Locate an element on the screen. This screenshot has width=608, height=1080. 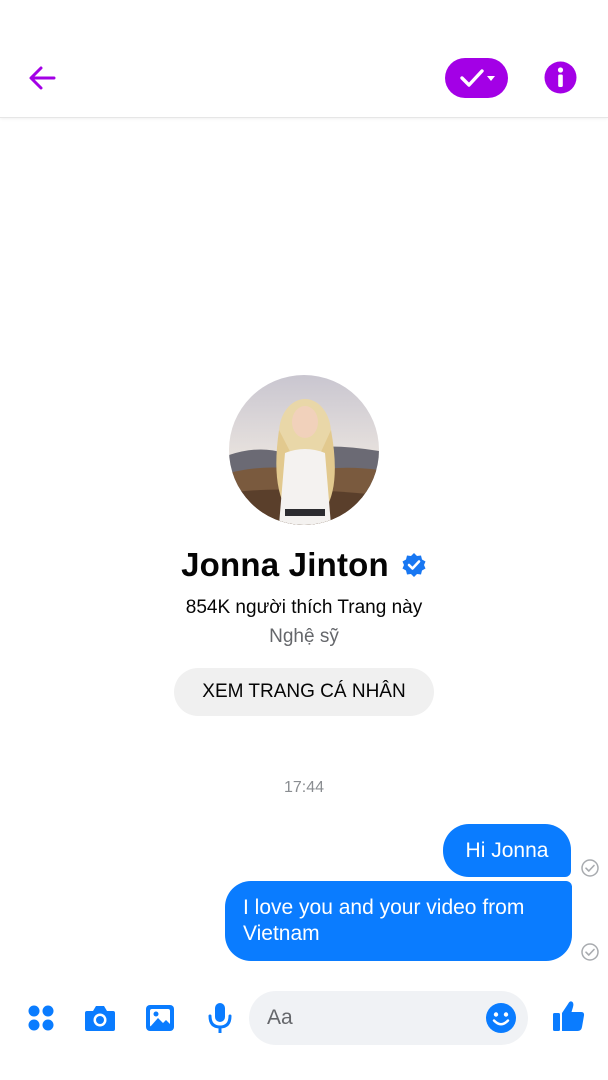
check-dropdown-icon is located at coordinates (477, 78).